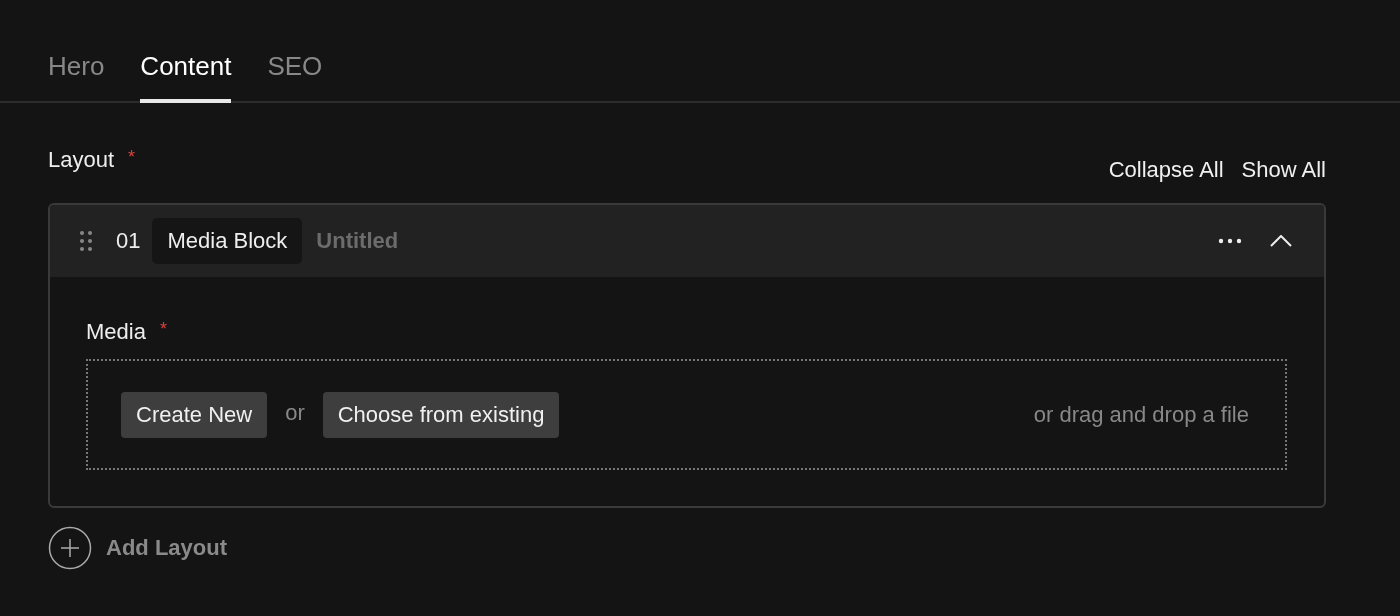 The height and width of the screenshot is (616, 1400). What do you see at coordinates (1281, 241) in the screenshot?
I see `chevron-icon` at bounding box center [1281, 241].